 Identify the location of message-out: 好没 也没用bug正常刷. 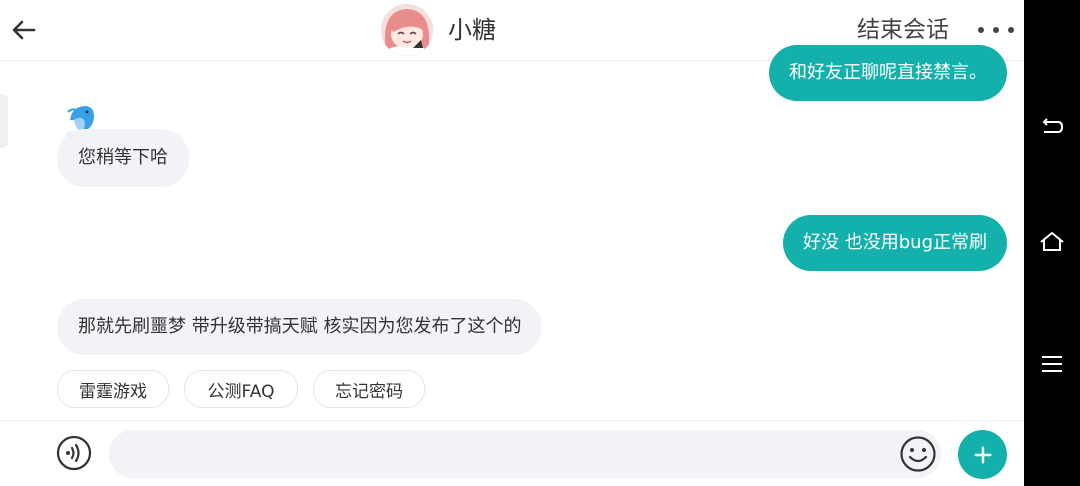
(895, 243).